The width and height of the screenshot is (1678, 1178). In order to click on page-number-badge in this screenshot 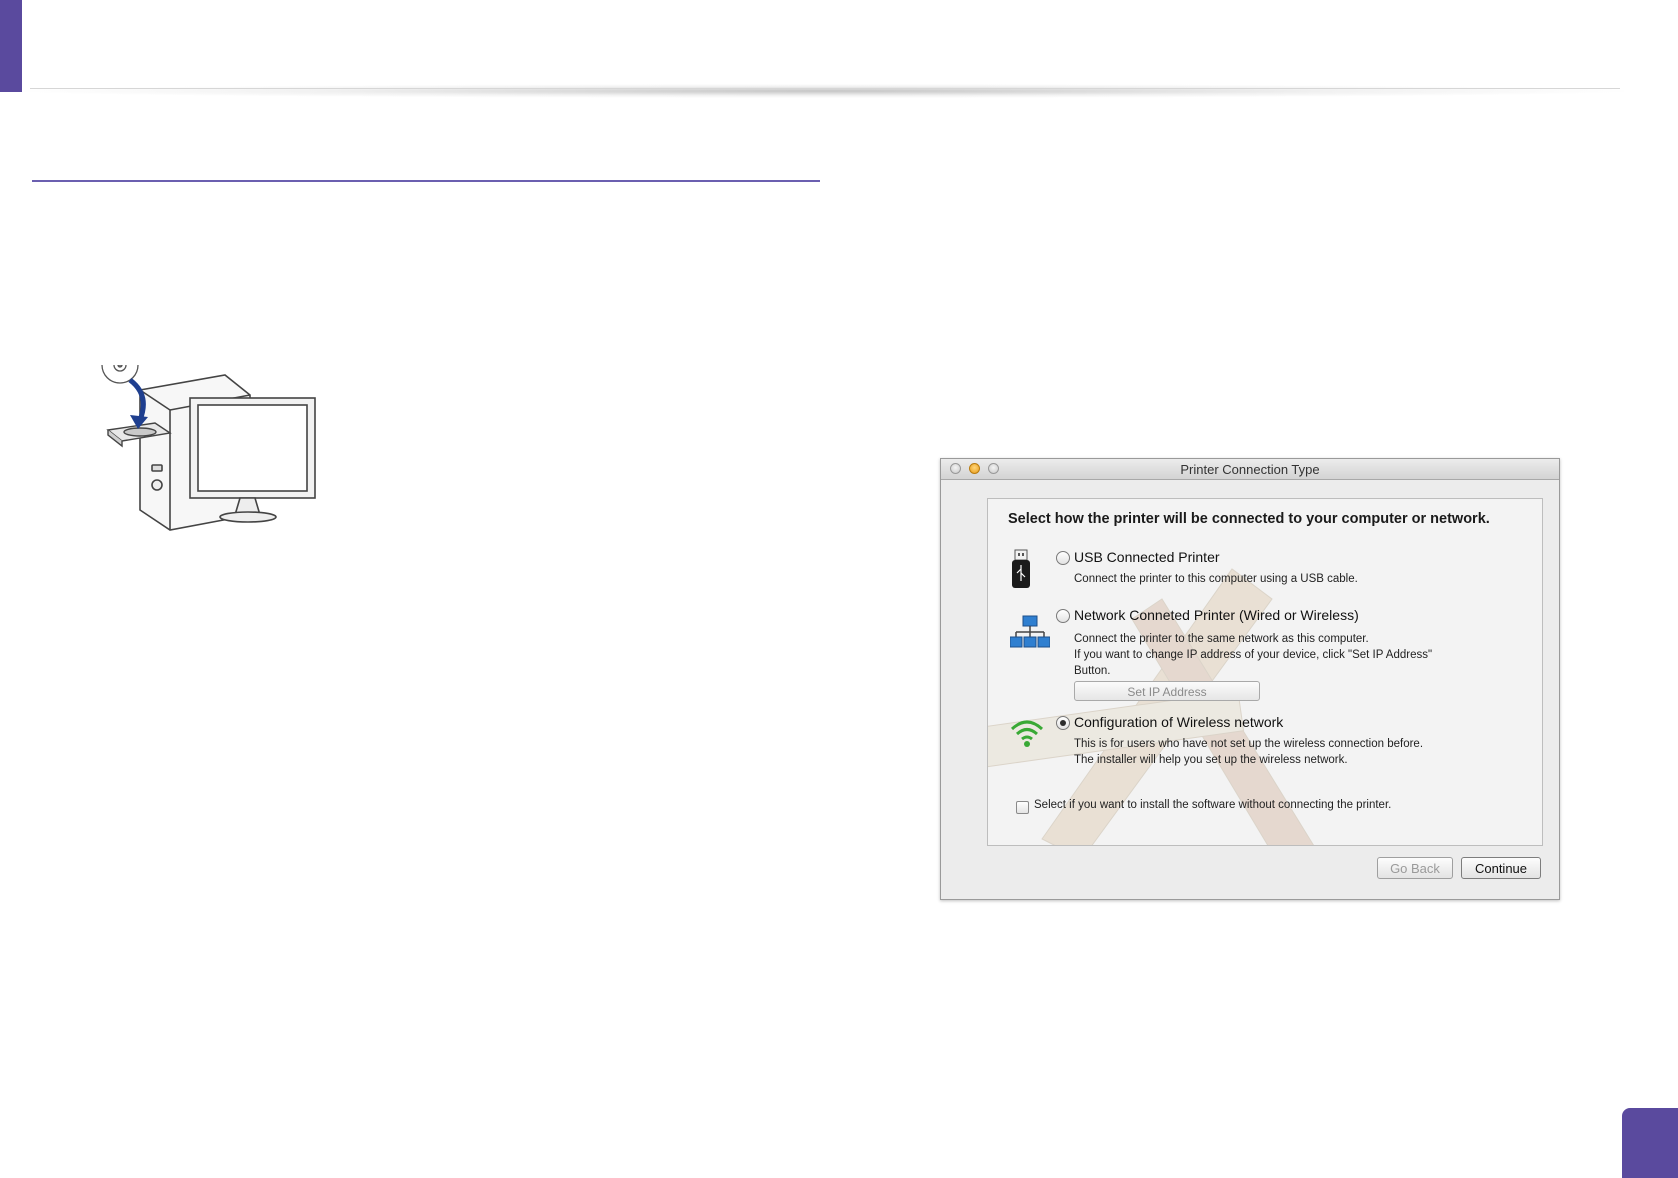, I will do `click(1650, 1143)`.